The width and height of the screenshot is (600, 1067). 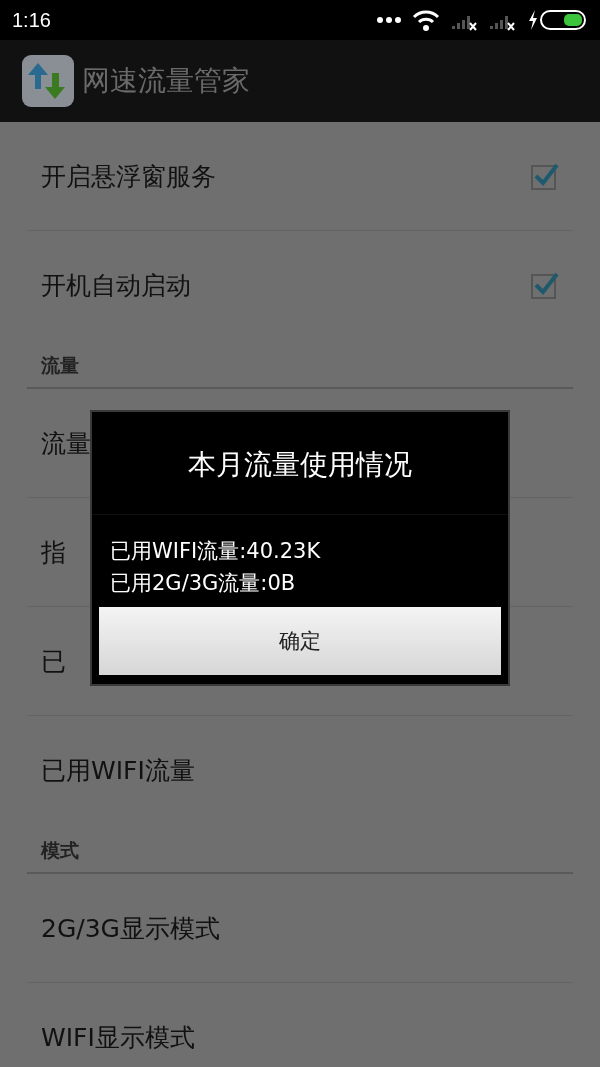 I want to click on ok-button: 确定, so click(x=300, y=641).